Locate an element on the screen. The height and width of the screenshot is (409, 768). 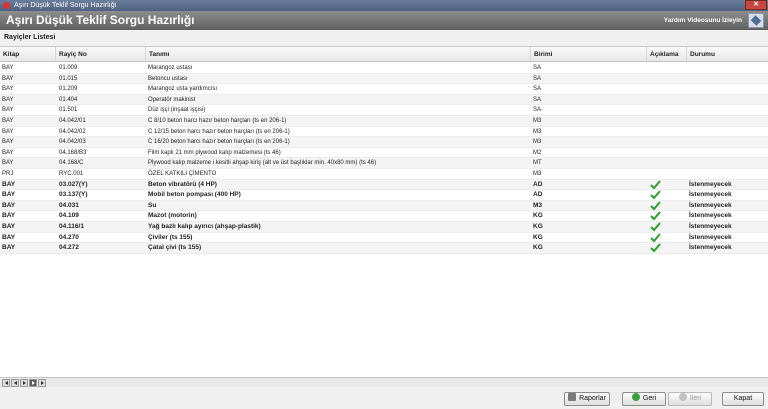
table-row: BAY 04.270 Çiviler (ts 155) KG İstenmeyecek is located at coordinates (384, 238).